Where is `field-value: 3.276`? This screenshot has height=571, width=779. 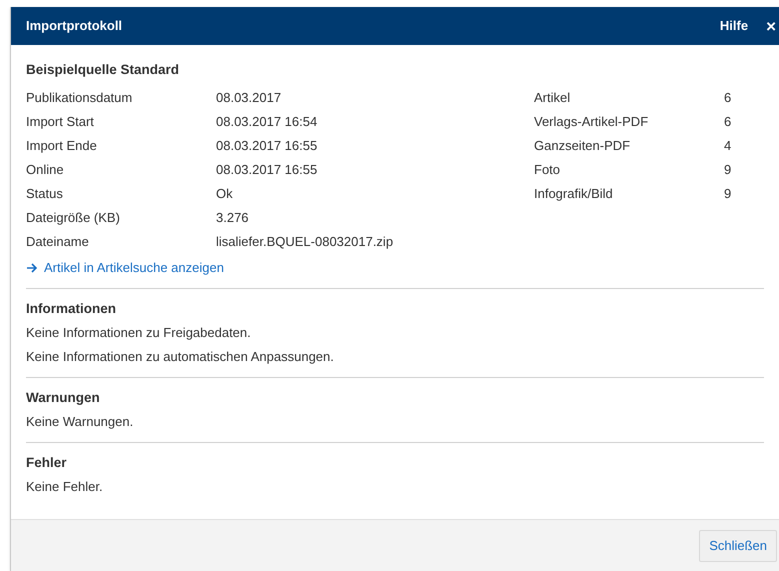 field-value: 3.276 is located at coordinates (232, 218).